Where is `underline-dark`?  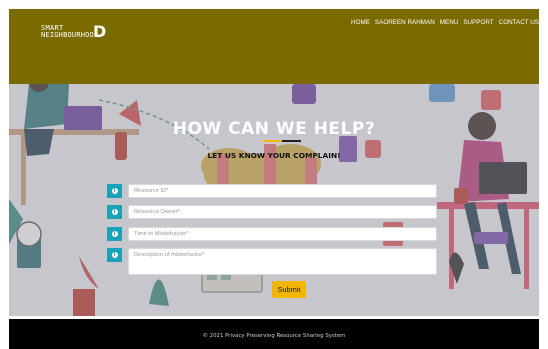
underline-dark is located at coordinates (291, 141).